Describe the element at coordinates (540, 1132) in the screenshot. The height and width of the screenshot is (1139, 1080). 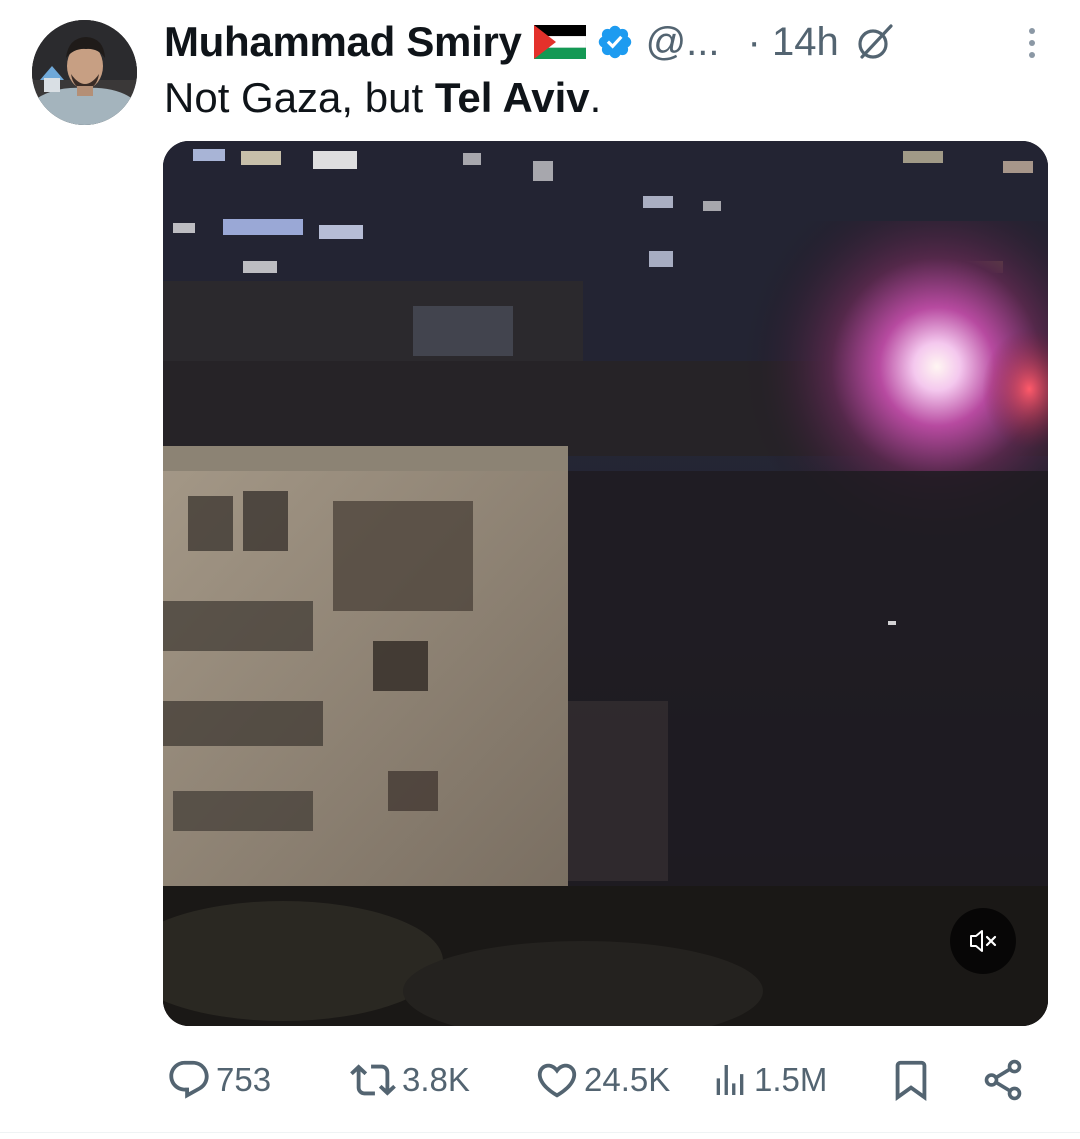
I see `divider` at that location.